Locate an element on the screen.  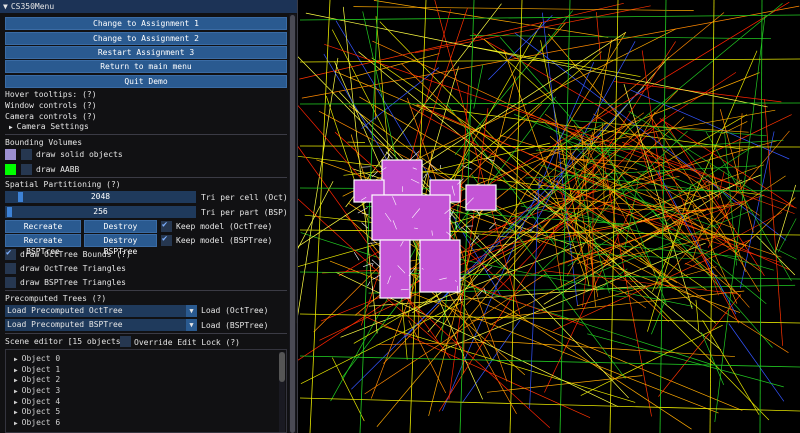
destroy-octtree-button: Destroy OctTree is located at coordinates (120, 231).